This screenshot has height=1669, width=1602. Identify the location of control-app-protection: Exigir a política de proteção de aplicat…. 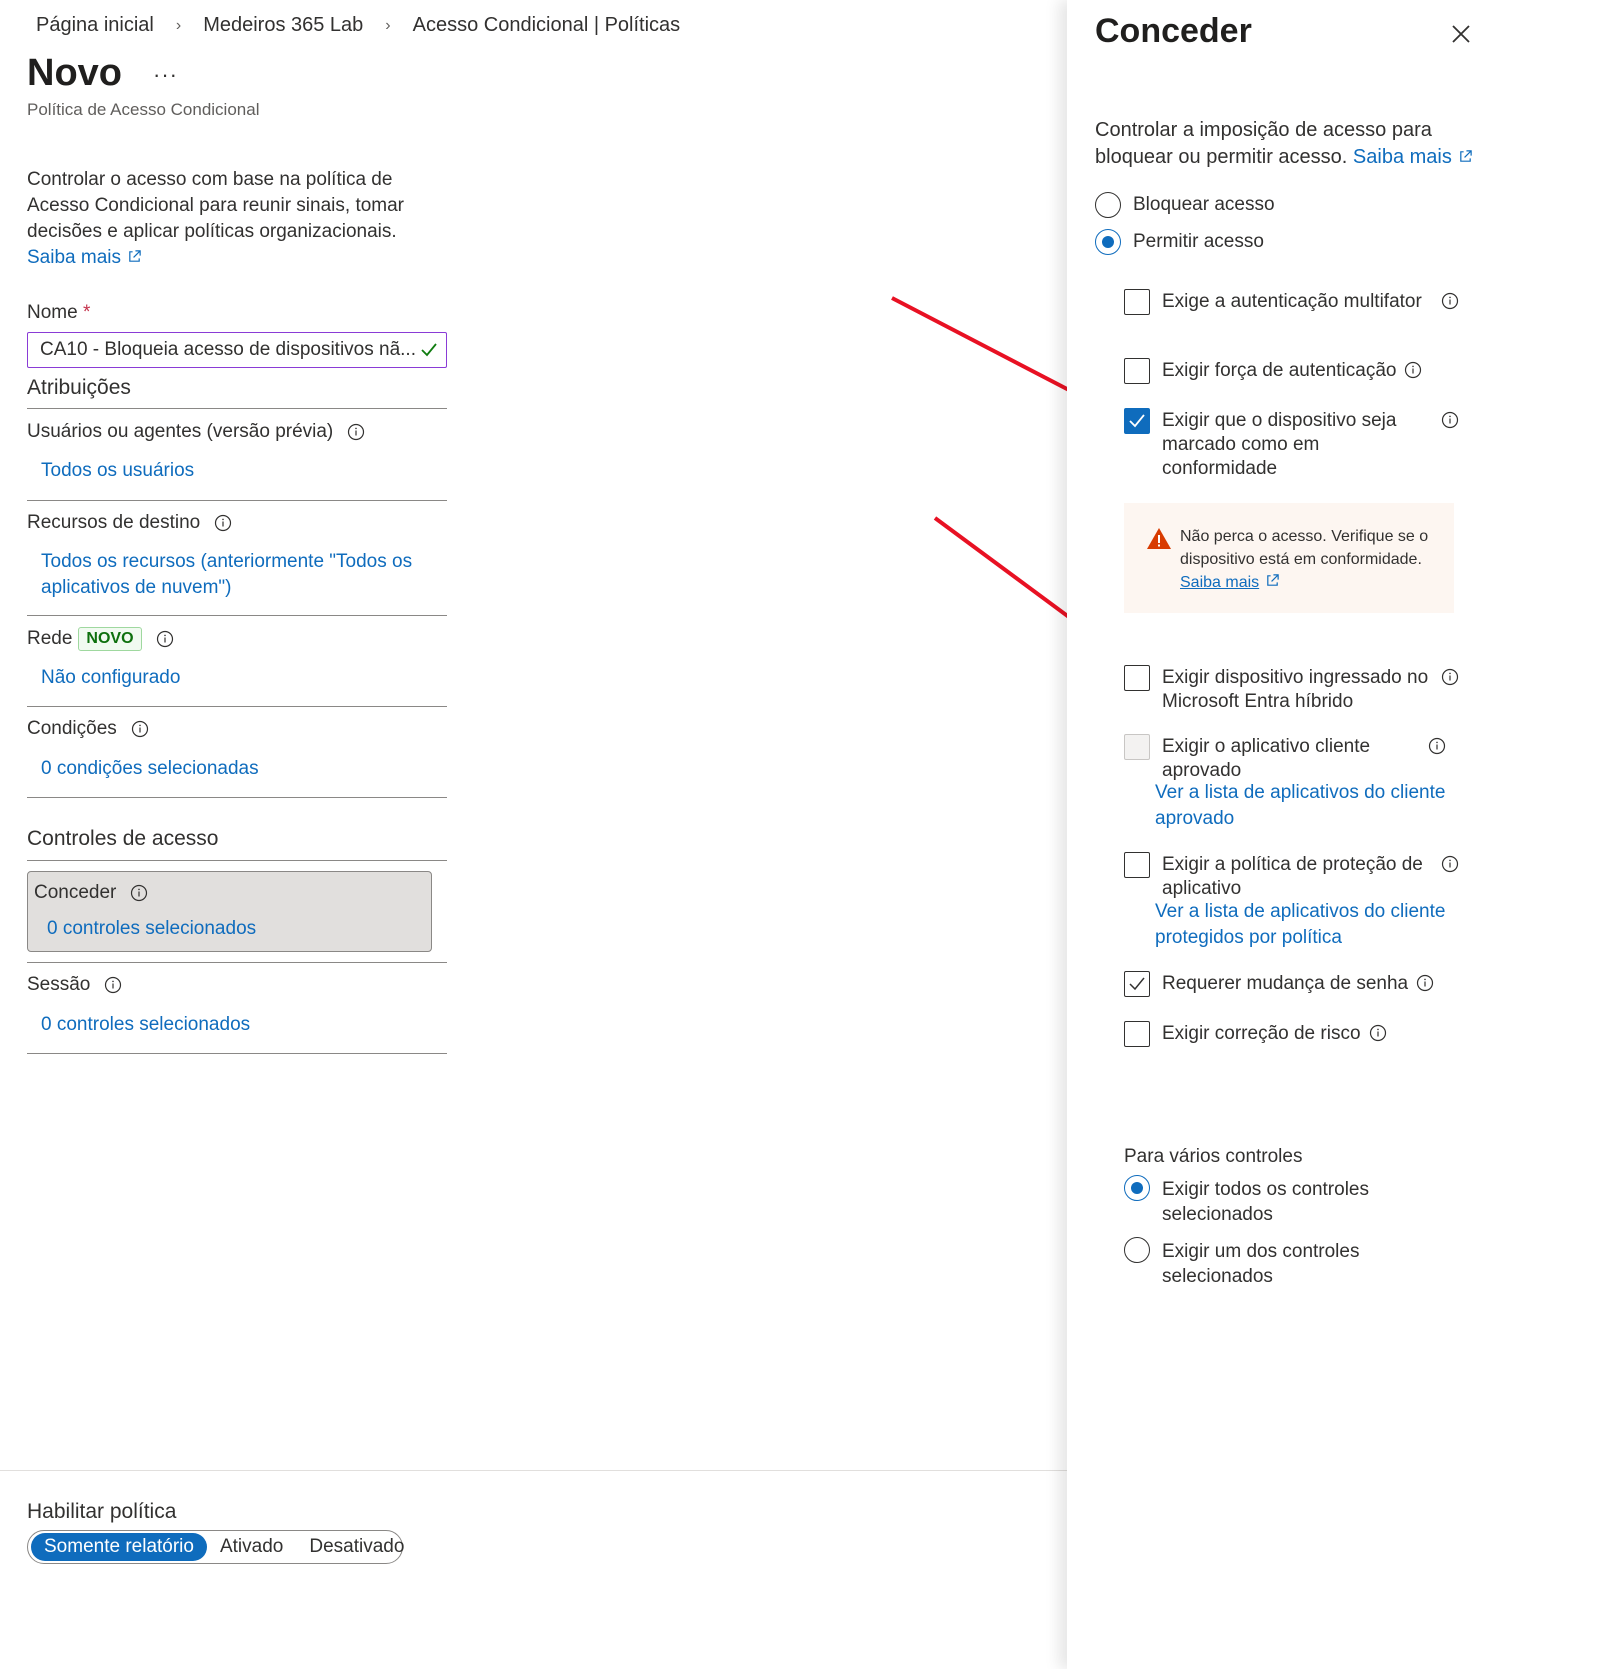
(1291, 876).